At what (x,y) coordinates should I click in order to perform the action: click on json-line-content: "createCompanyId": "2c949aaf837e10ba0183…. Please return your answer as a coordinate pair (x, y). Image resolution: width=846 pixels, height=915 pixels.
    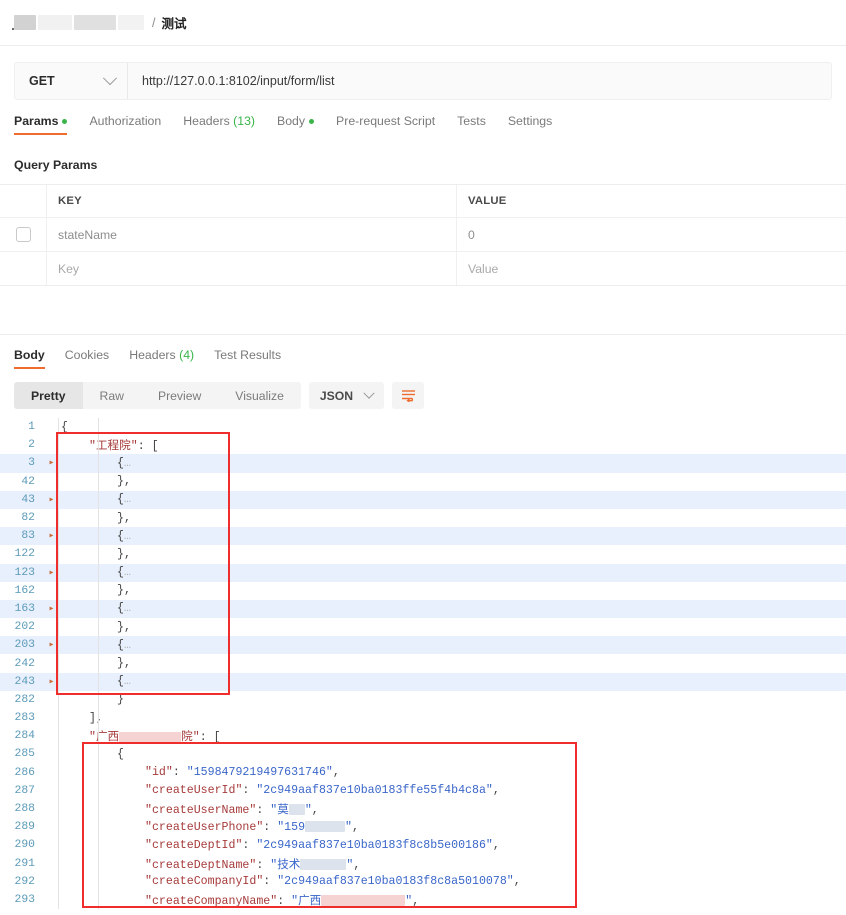
    Looking at the image, I should click on (452, 881).